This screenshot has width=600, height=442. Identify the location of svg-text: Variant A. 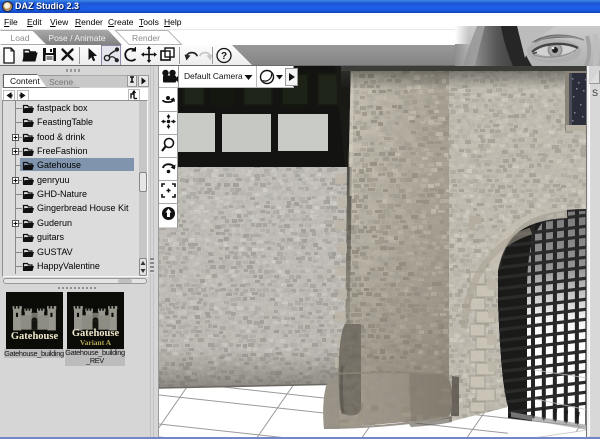
(96, 342).